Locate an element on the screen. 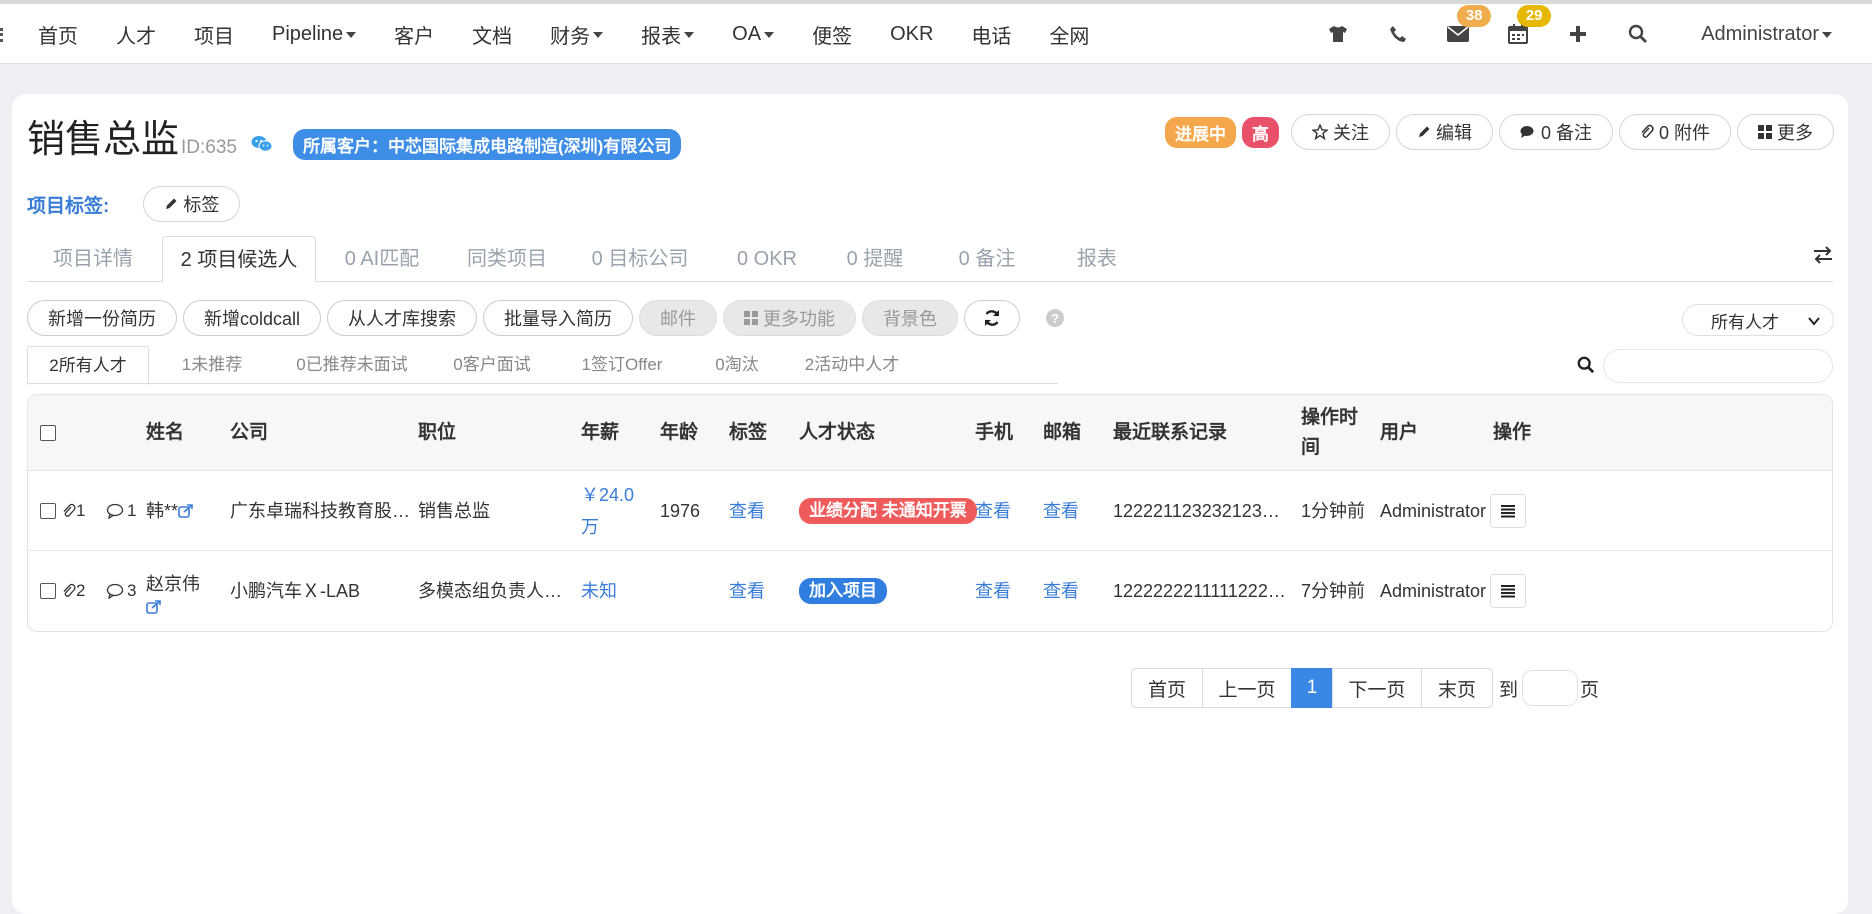 The width and height of the screenshot is (1872, 914). tab-reports: 报表 is located at coordinates (1097, 259).